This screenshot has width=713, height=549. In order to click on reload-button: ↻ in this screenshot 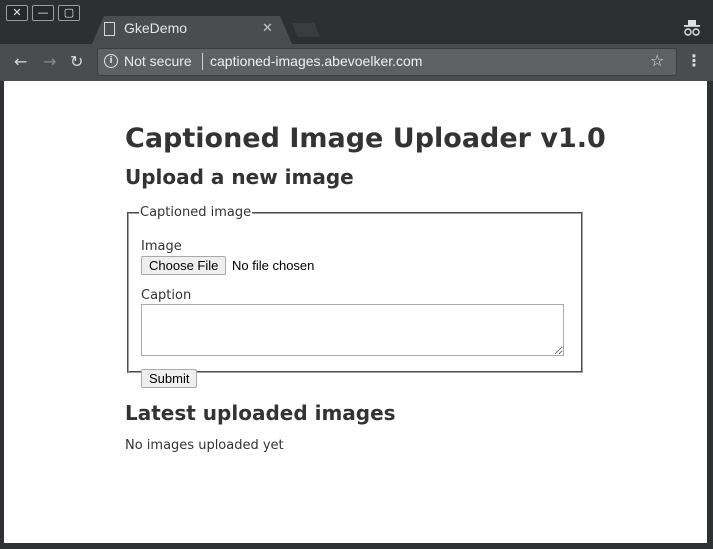, I will do `click(76, 61)`.